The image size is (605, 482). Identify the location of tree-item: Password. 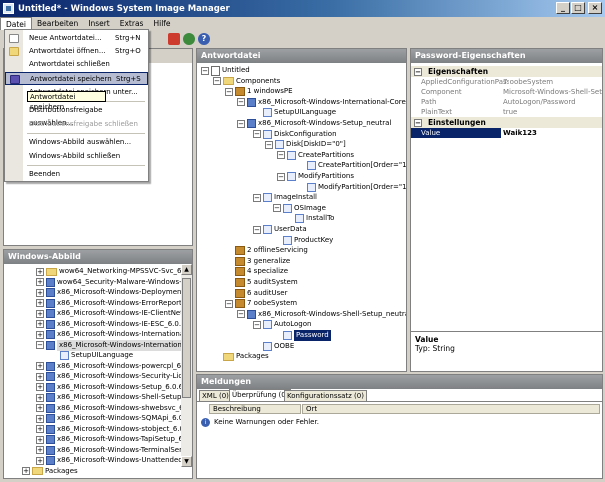
(302, 335).